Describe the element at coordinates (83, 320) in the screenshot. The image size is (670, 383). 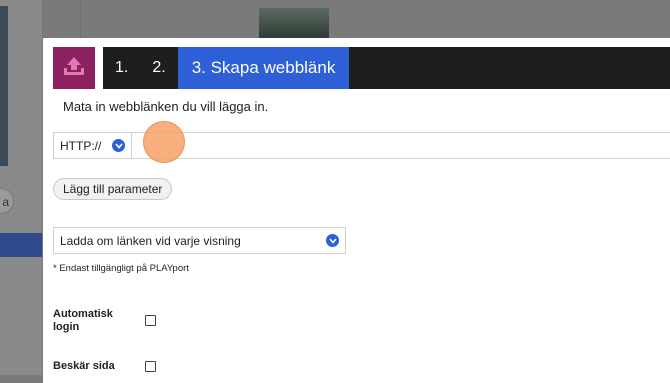
I see `auto-login-label: Automatisk login` at that location.